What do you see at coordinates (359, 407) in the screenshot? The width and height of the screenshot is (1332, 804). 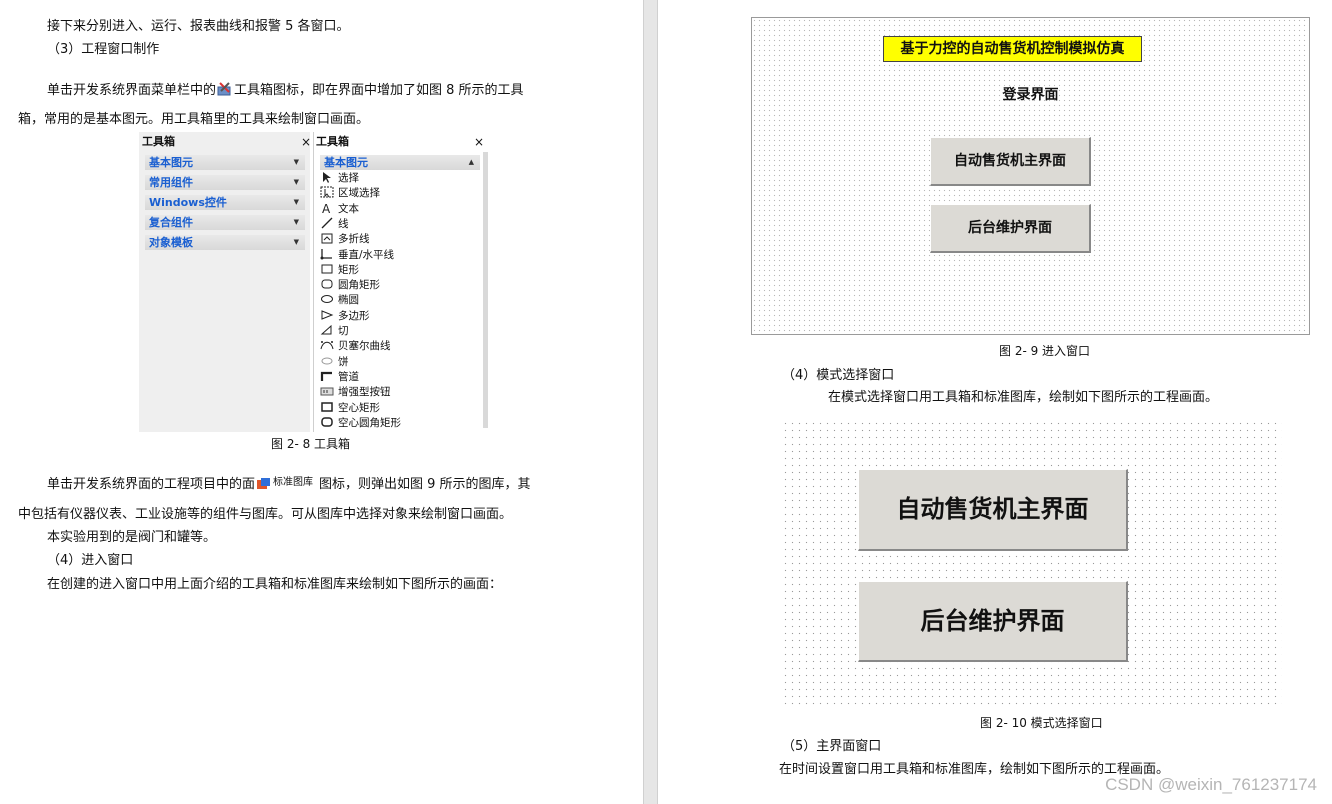 I see `toolbox-item-label: 空心矩形` at bounding box center [359, 407].